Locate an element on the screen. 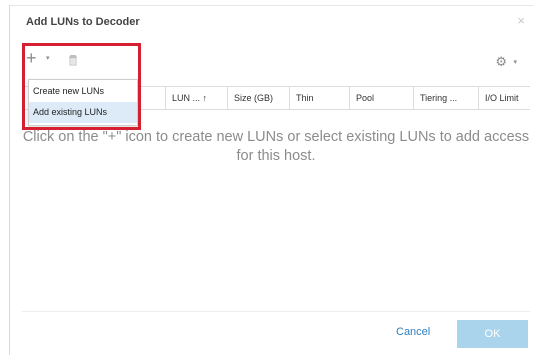  column-header-size: Size (GB) is located at coordinates (258, 98).